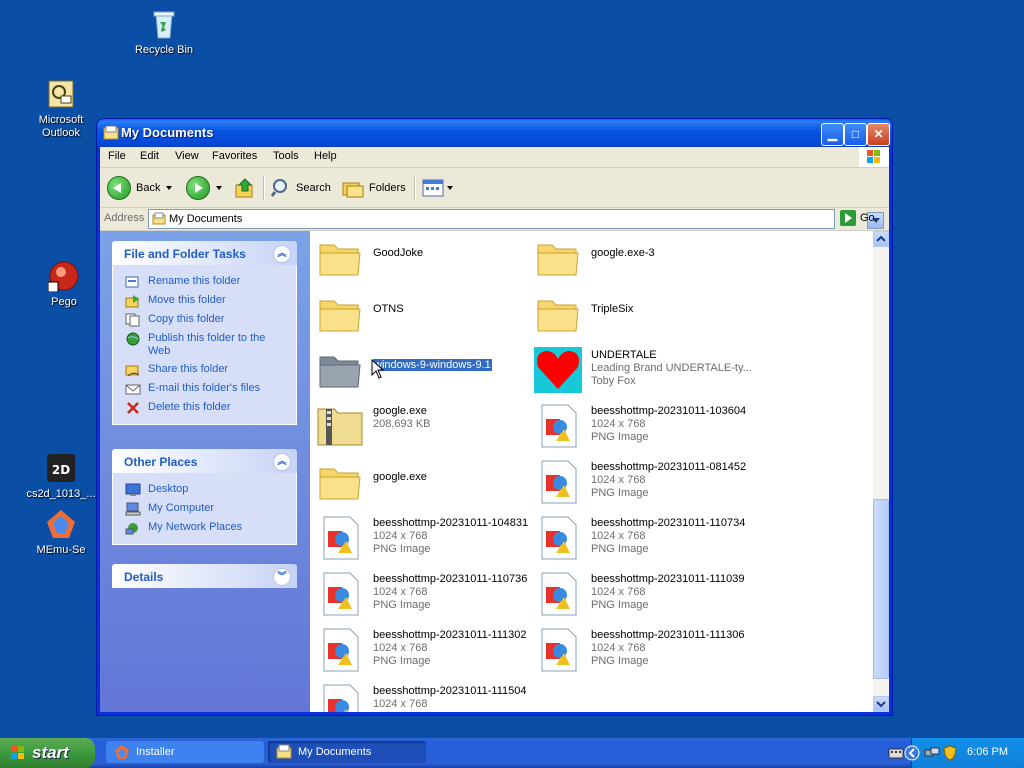  I want to click on maximize-button: □, so click(855, 134).